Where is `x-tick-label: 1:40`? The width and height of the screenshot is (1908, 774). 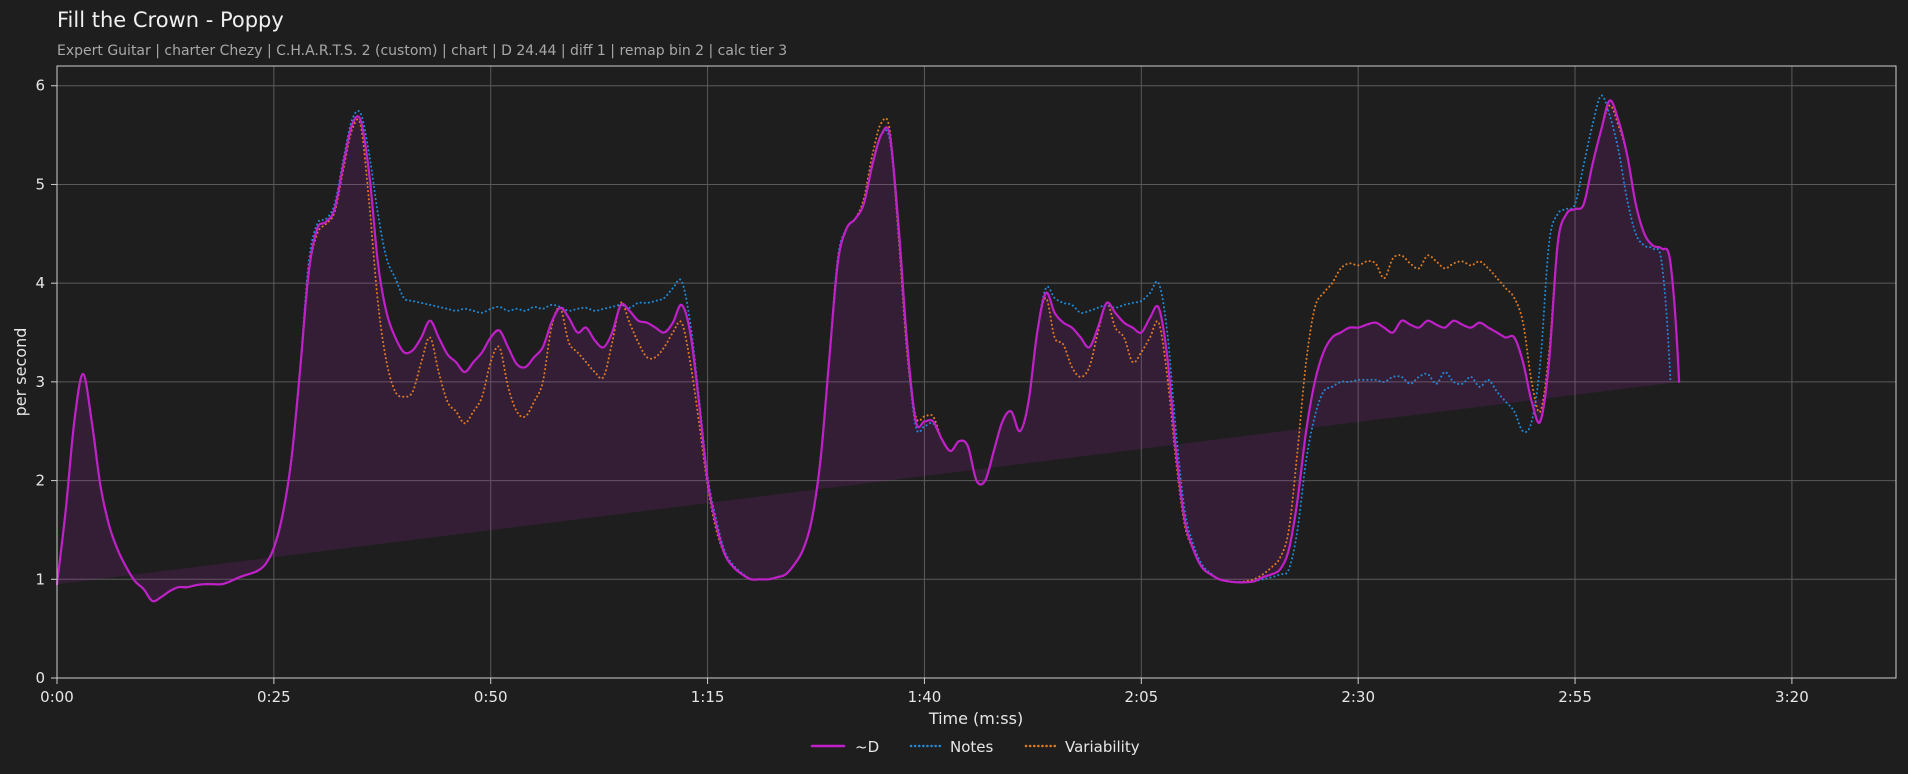
x-tick-label: 1:40 is located at coordinates (925, 697).